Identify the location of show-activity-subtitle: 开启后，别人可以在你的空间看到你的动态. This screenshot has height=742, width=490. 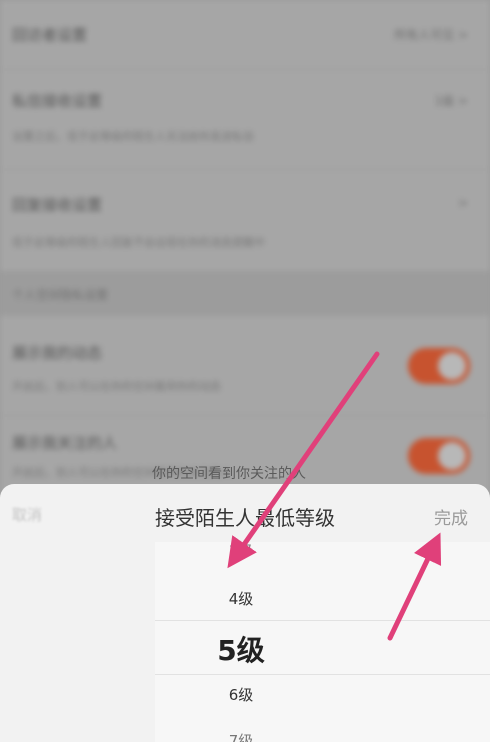
(116, 386).